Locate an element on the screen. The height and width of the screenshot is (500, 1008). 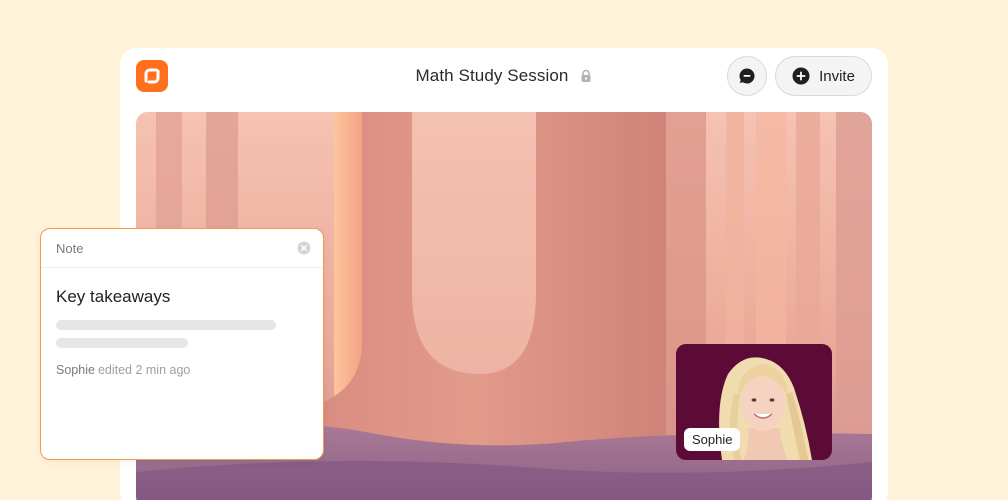
chat-bubble-icon is located at coordinates (747, 76).